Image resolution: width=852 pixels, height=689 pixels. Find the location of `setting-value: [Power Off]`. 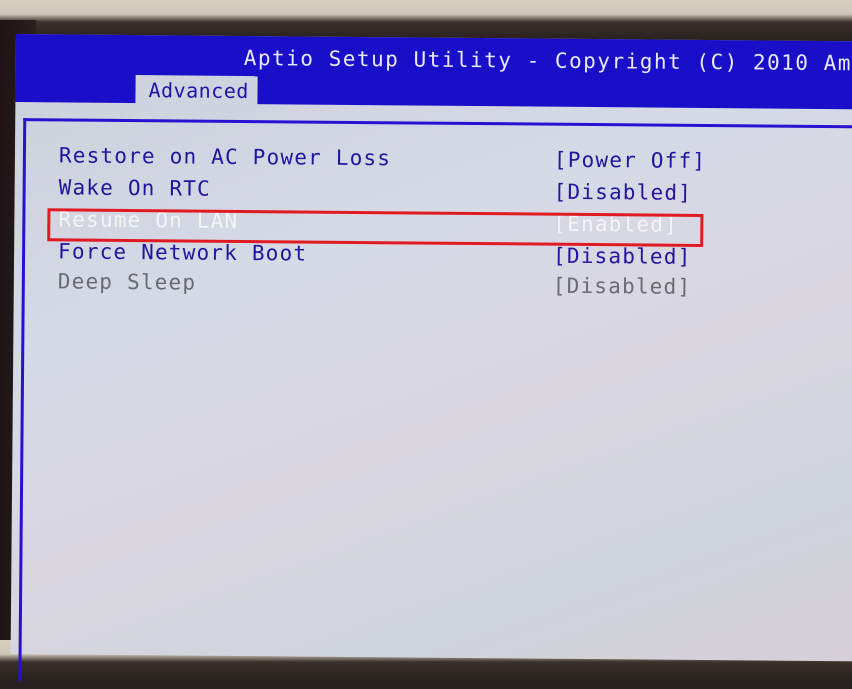

setting-value: [Power Off] is located at coordinates (630, 160).